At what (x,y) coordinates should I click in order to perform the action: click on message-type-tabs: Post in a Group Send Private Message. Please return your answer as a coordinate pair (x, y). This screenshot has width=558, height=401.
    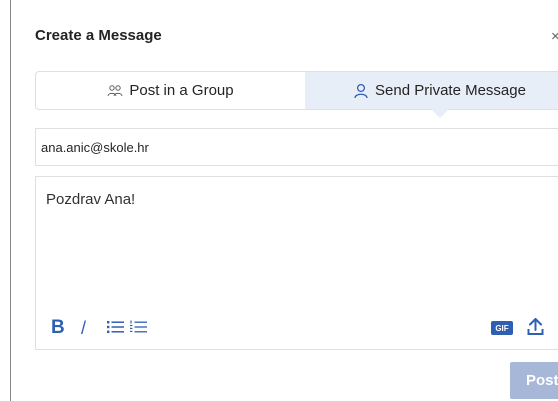
    Looking at the image, I should click on (296, 94).